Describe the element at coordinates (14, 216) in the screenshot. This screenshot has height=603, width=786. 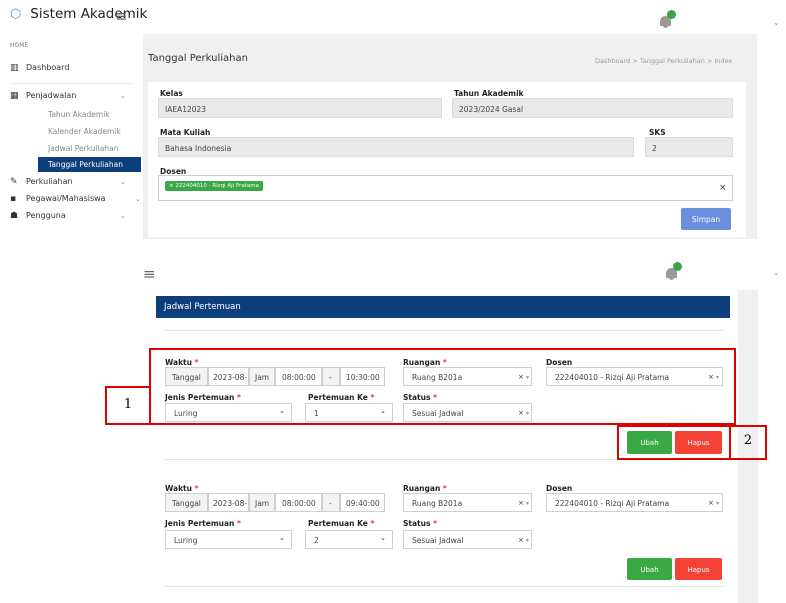
I see `users-icon: ☗` at that location.